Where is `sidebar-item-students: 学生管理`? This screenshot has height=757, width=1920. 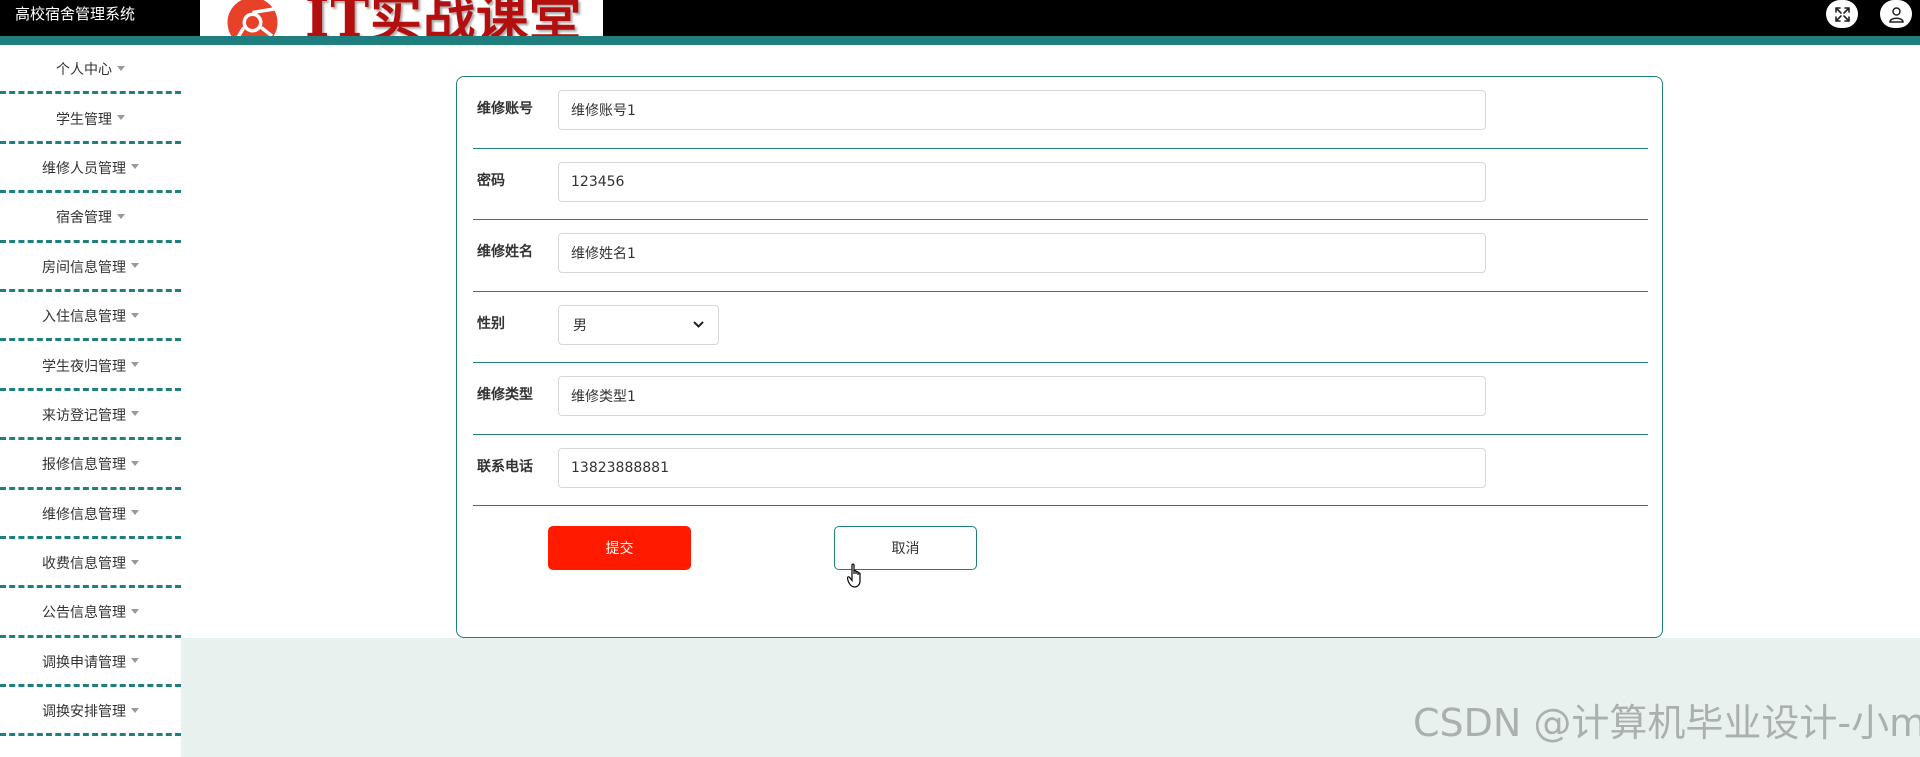 sidebar-item-students: 学生管理 is located at coordinates (90, 119).